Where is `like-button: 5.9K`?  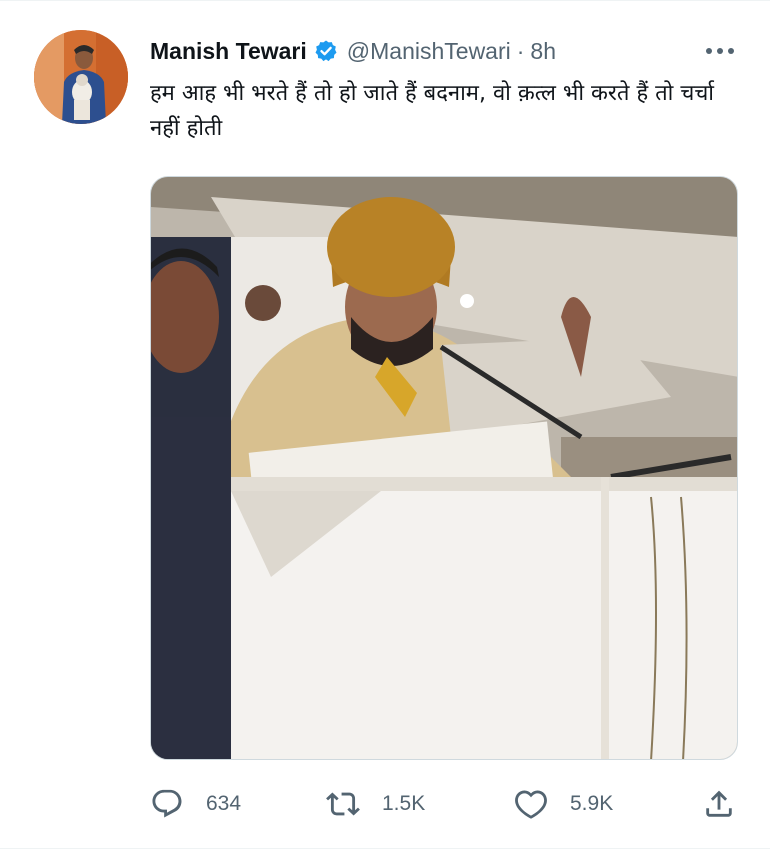 like-button: 5.9K is located at coordinates (563, 804).